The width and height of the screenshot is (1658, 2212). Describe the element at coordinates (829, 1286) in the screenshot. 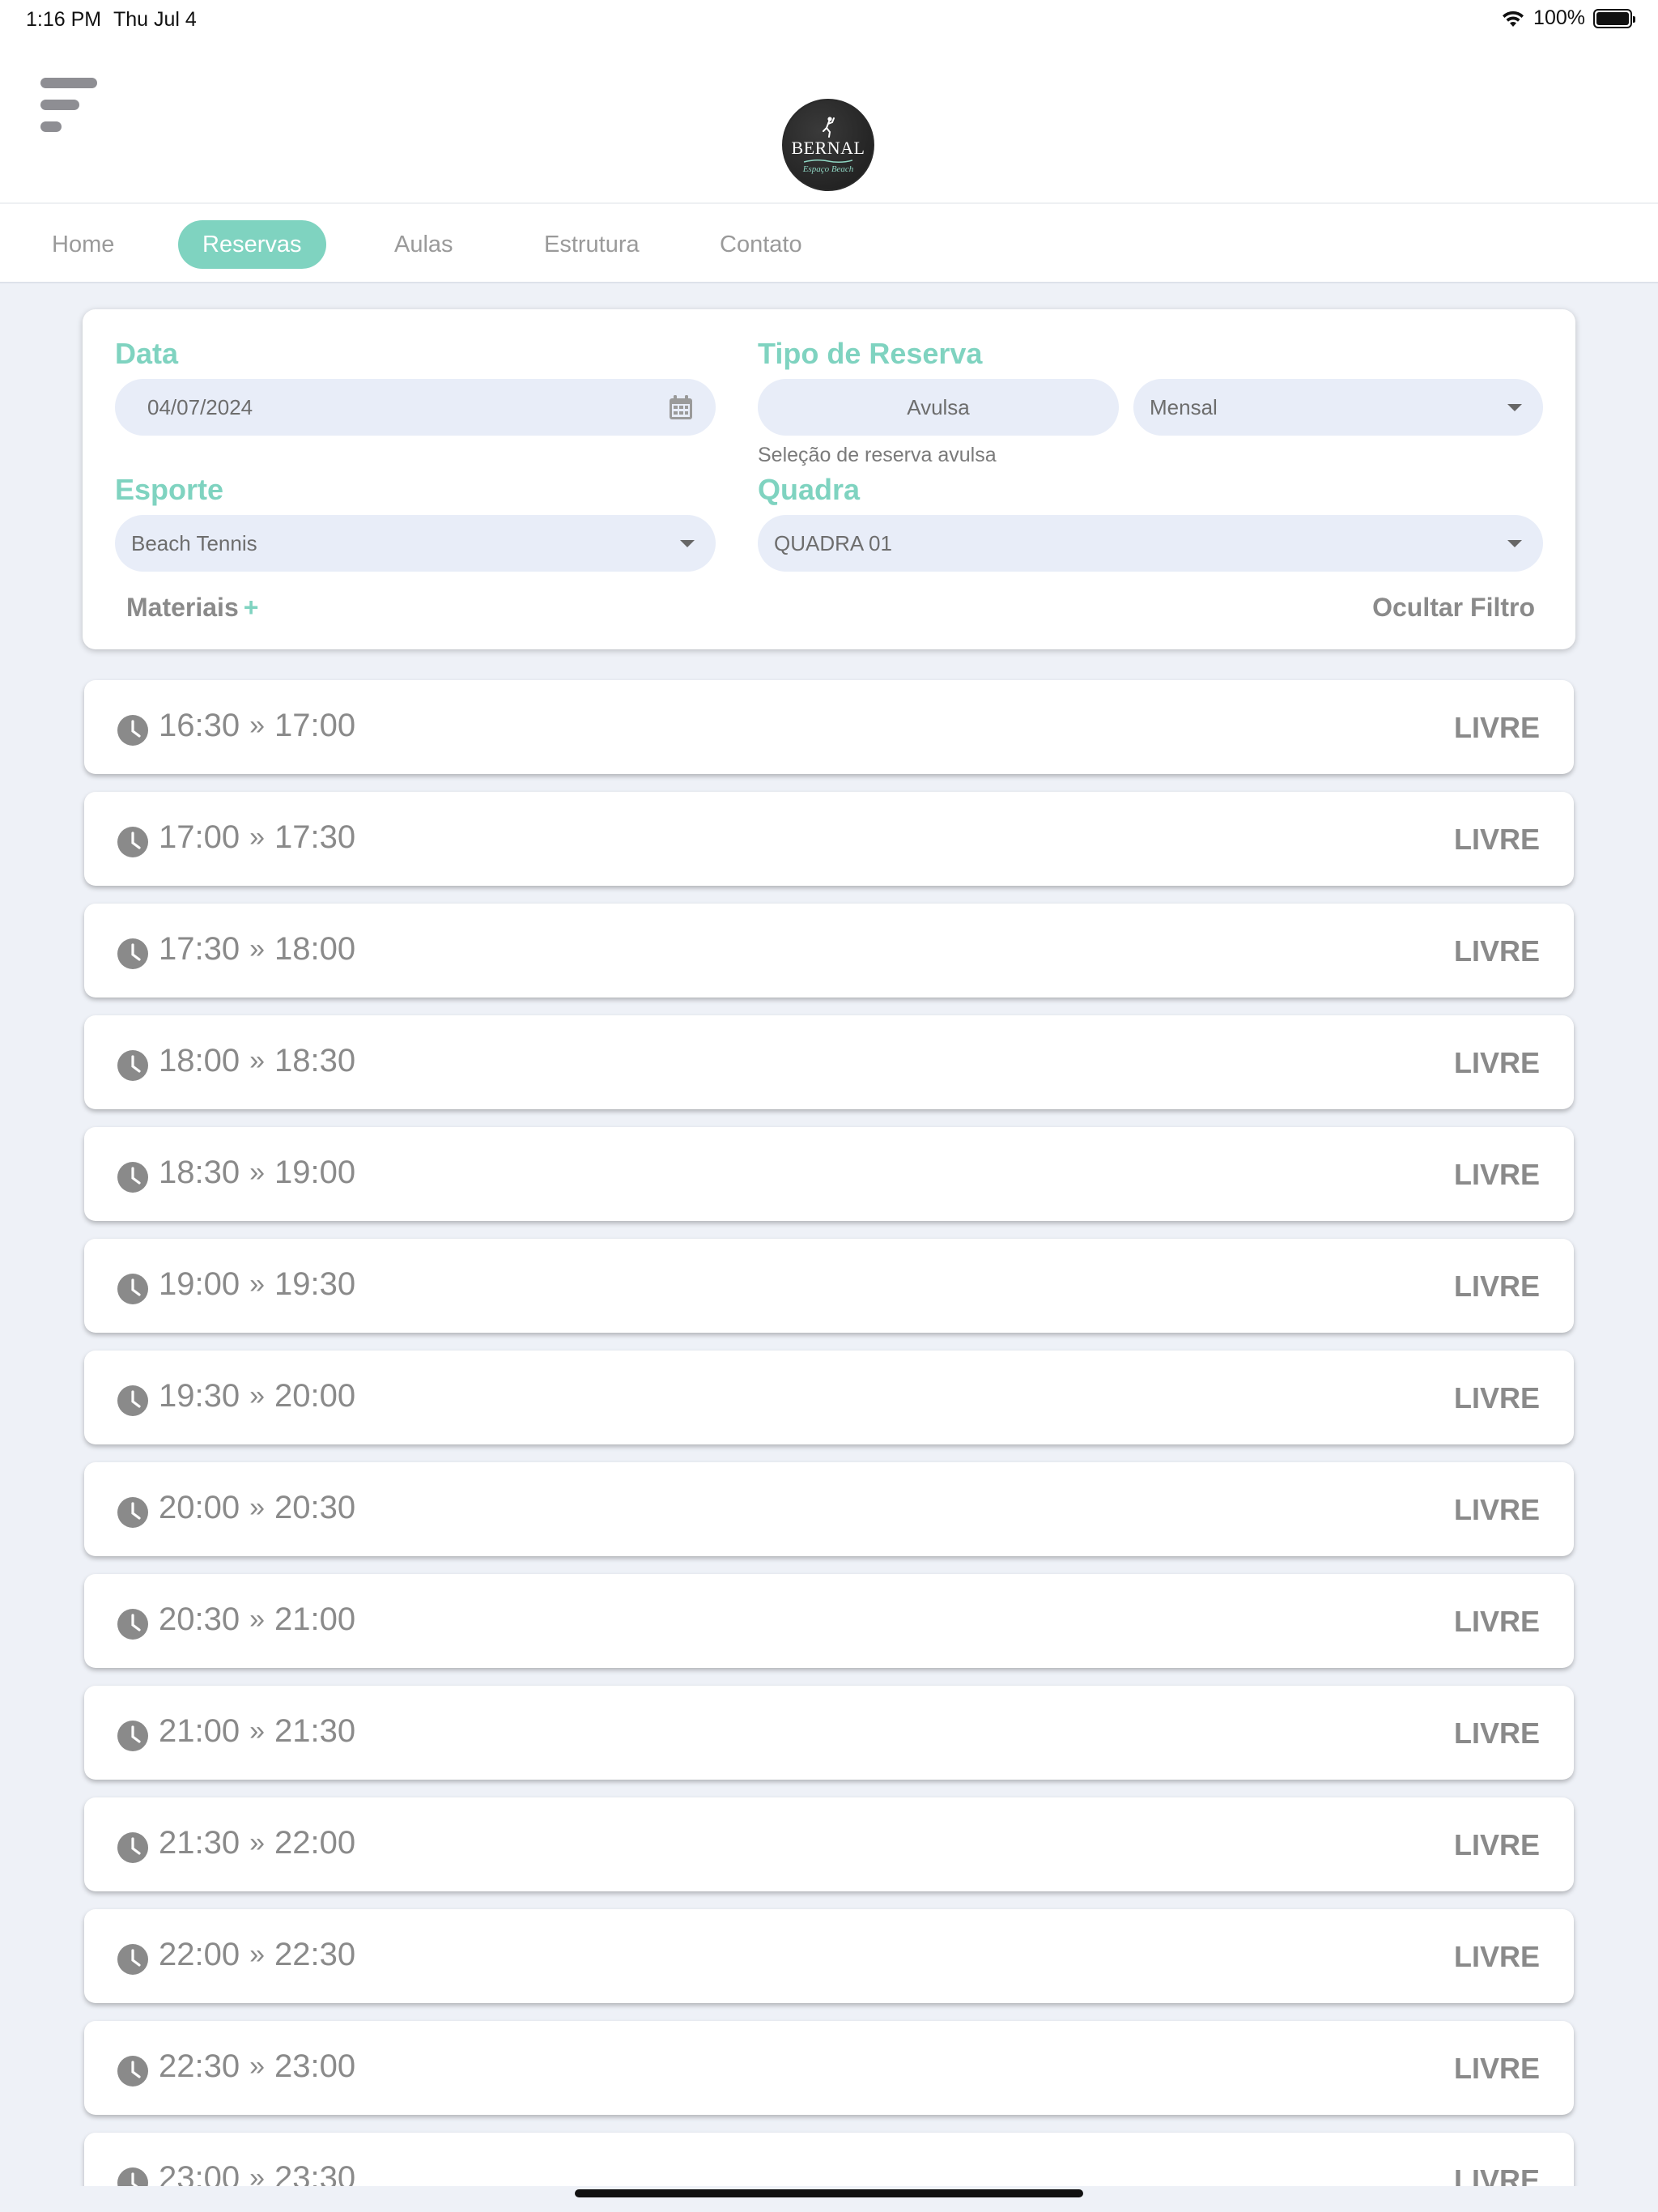

I see `time-slot-row: 19:00 » 19:30 LIVRE` at that location.